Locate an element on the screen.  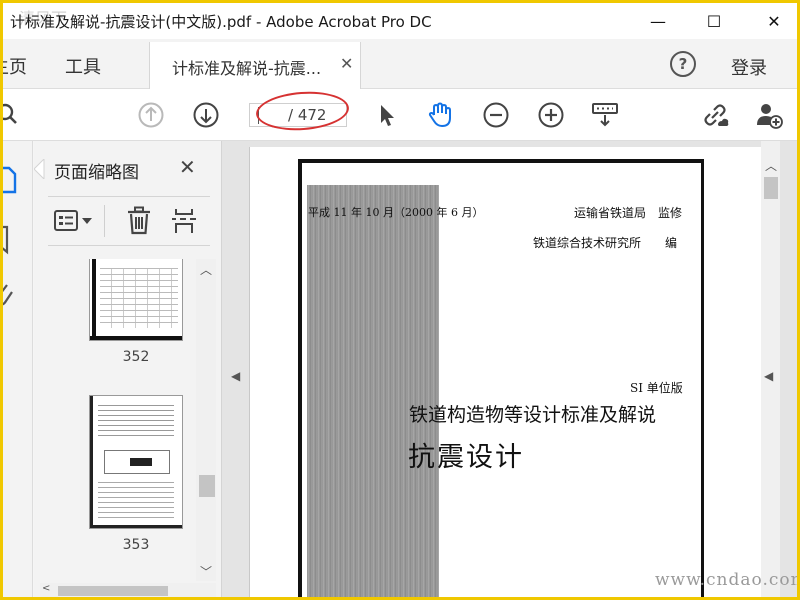
thumbnail-horizontal-scrollbar: < is located at coordinates (128, 590).